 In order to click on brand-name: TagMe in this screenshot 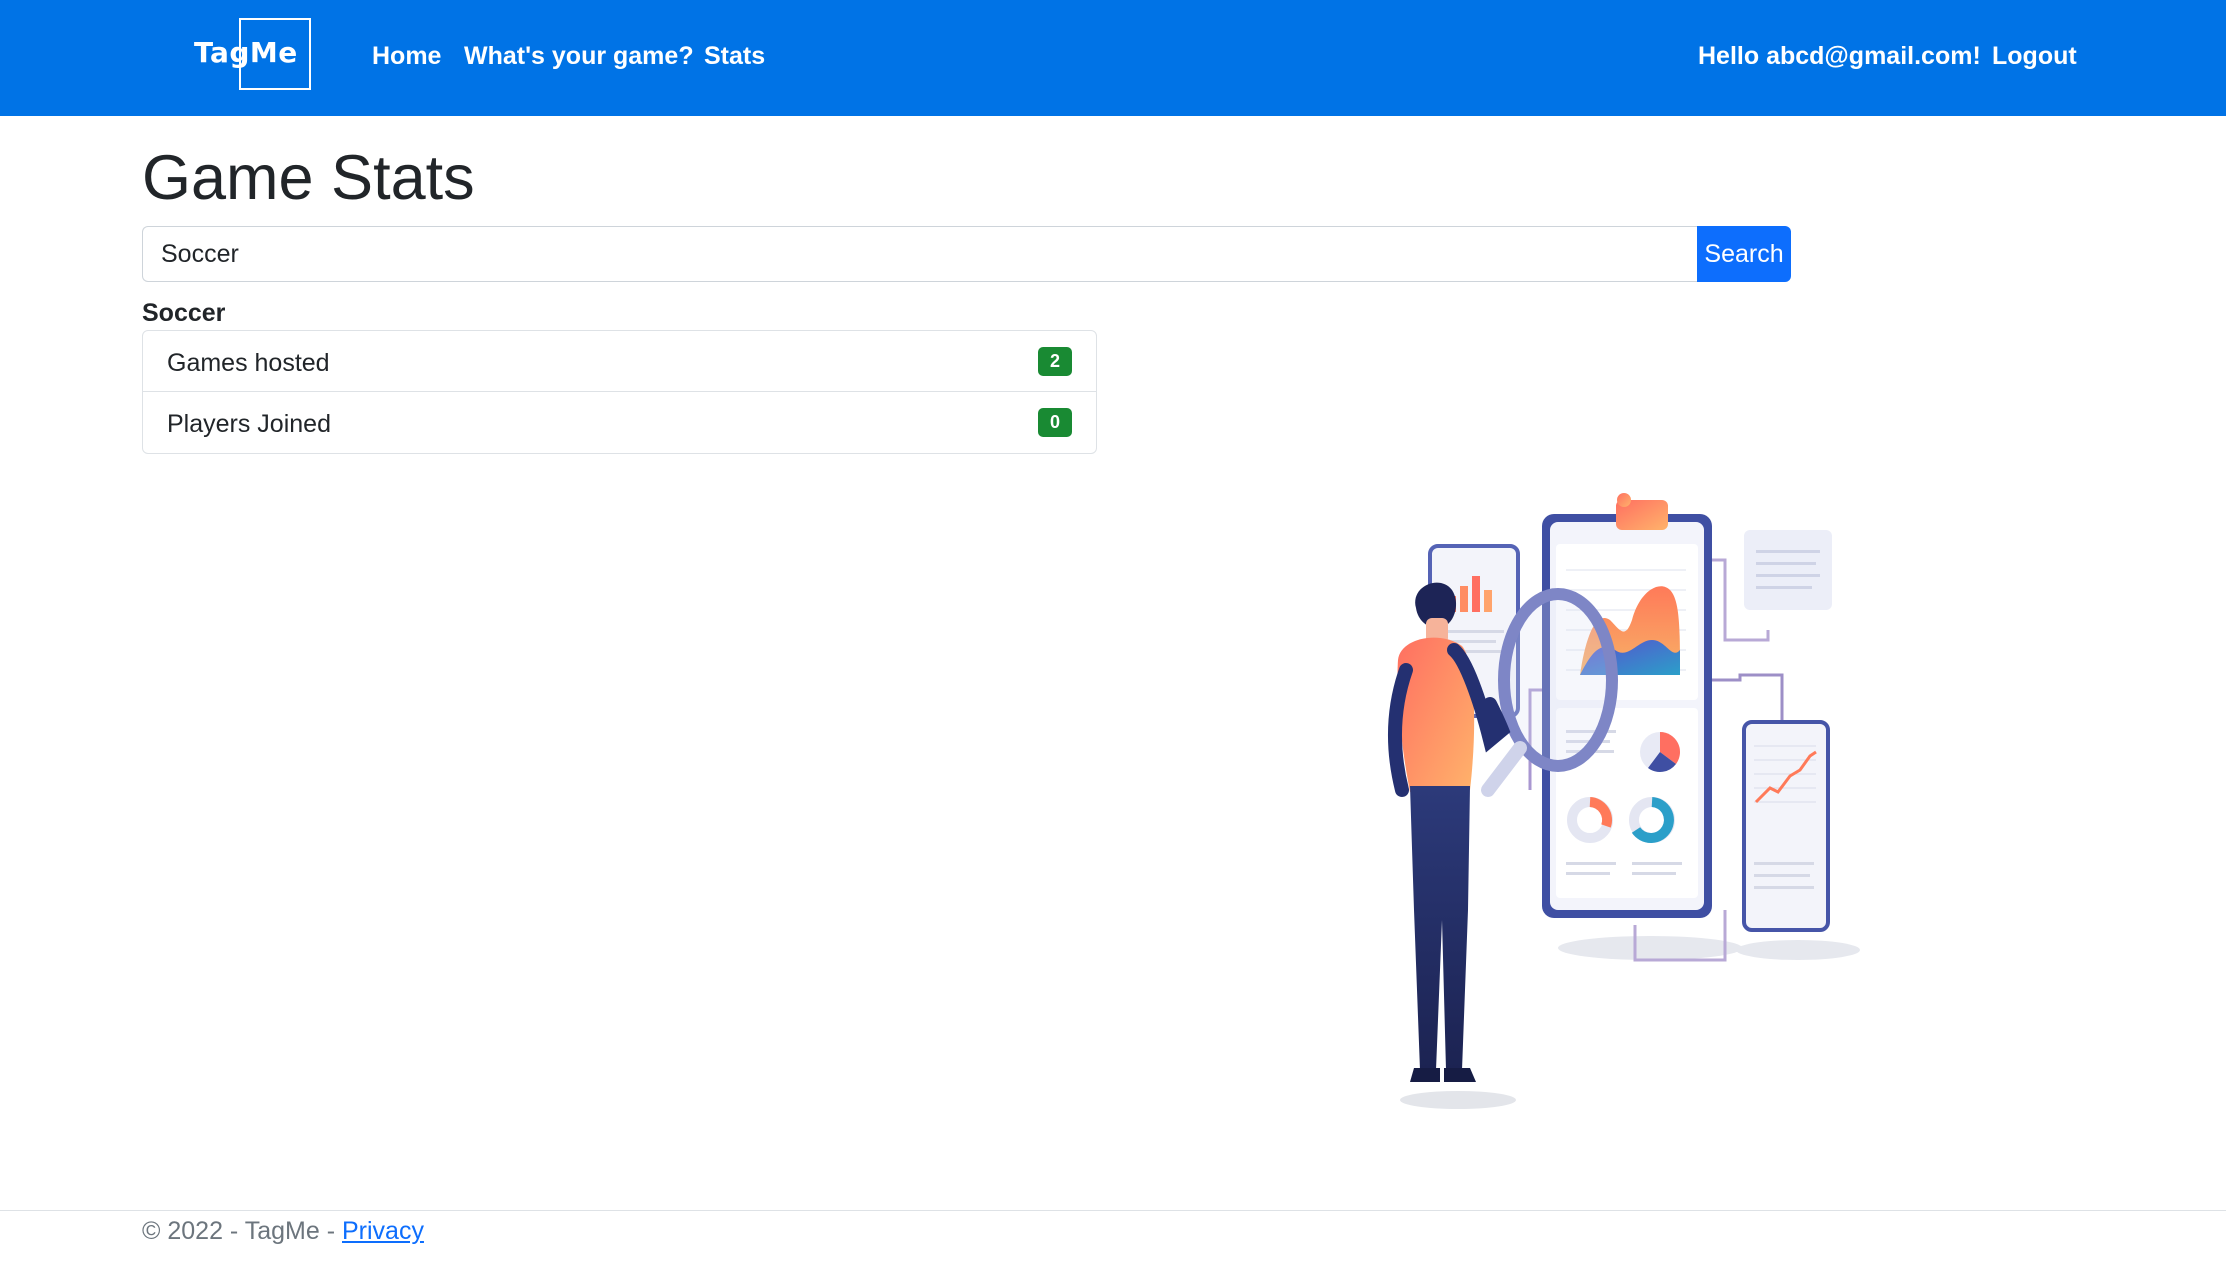, I will do `click(246, 52)`.